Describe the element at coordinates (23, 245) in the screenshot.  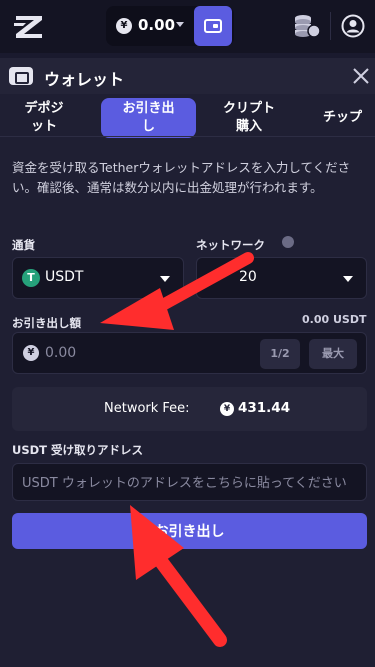
I see `currency-label: 通貨` at that location.